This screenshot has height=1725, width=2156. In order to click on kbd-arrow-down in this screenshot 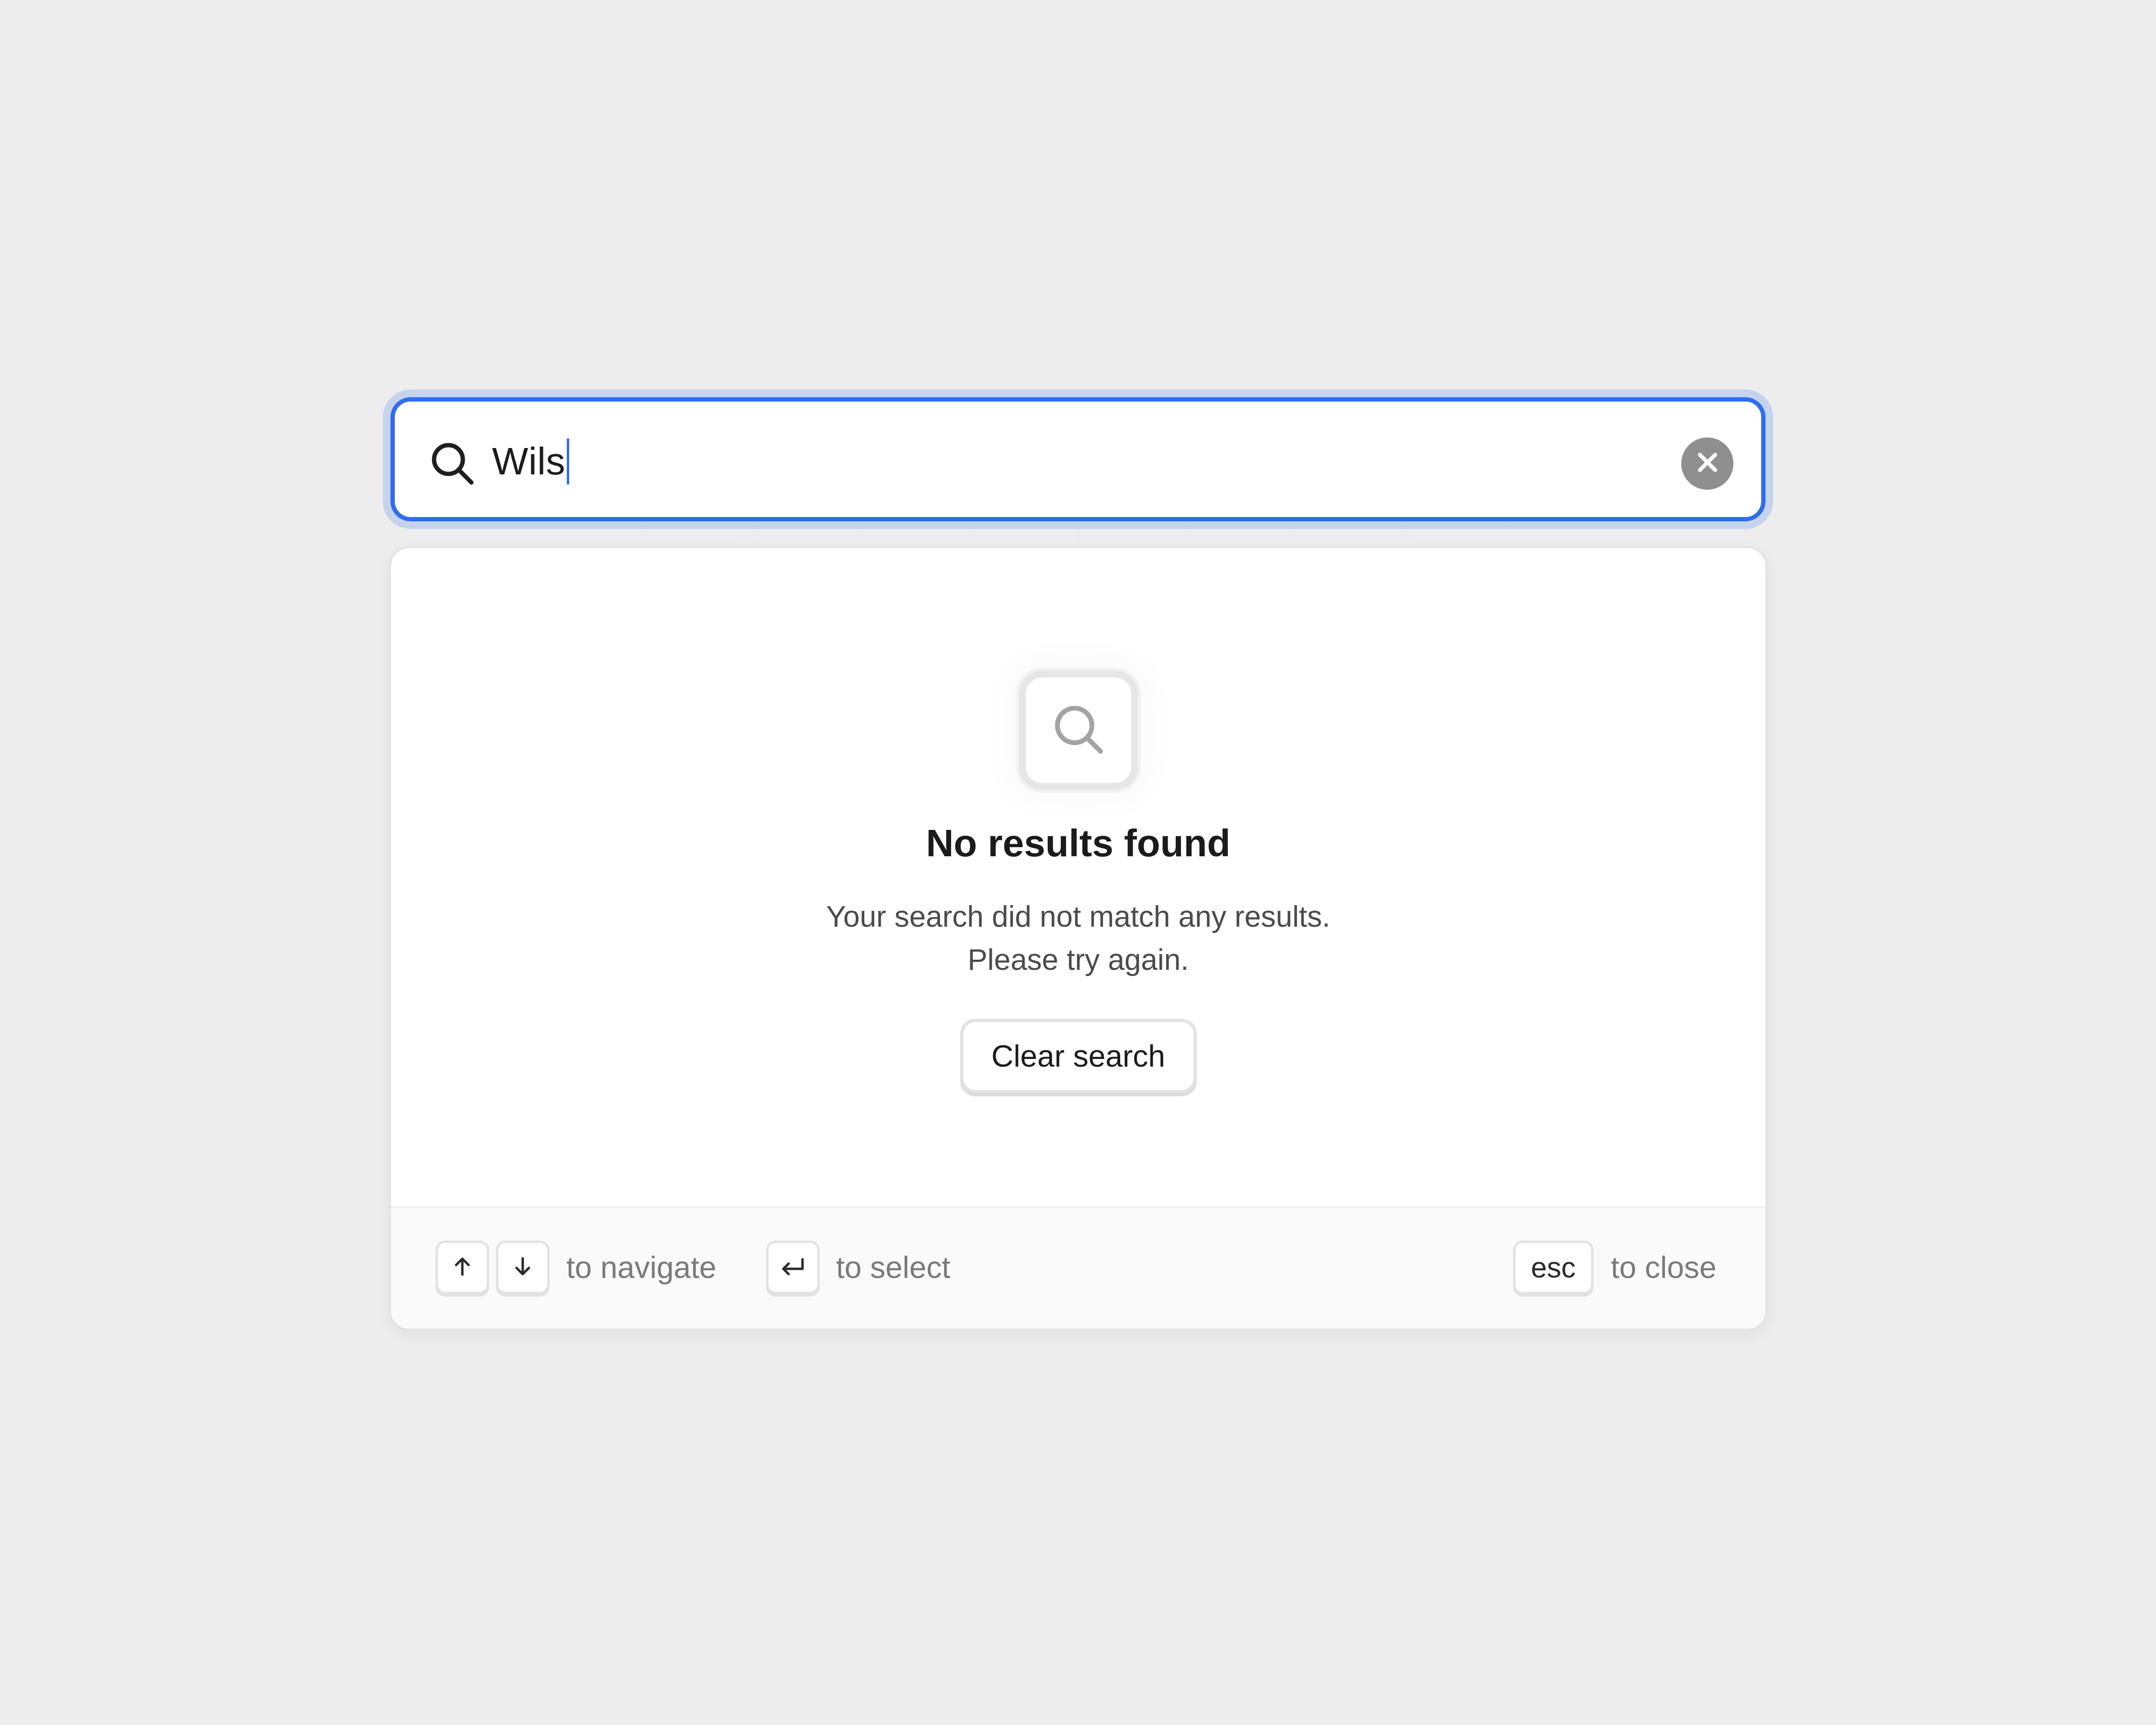, I will do `click(523, 1267)`.